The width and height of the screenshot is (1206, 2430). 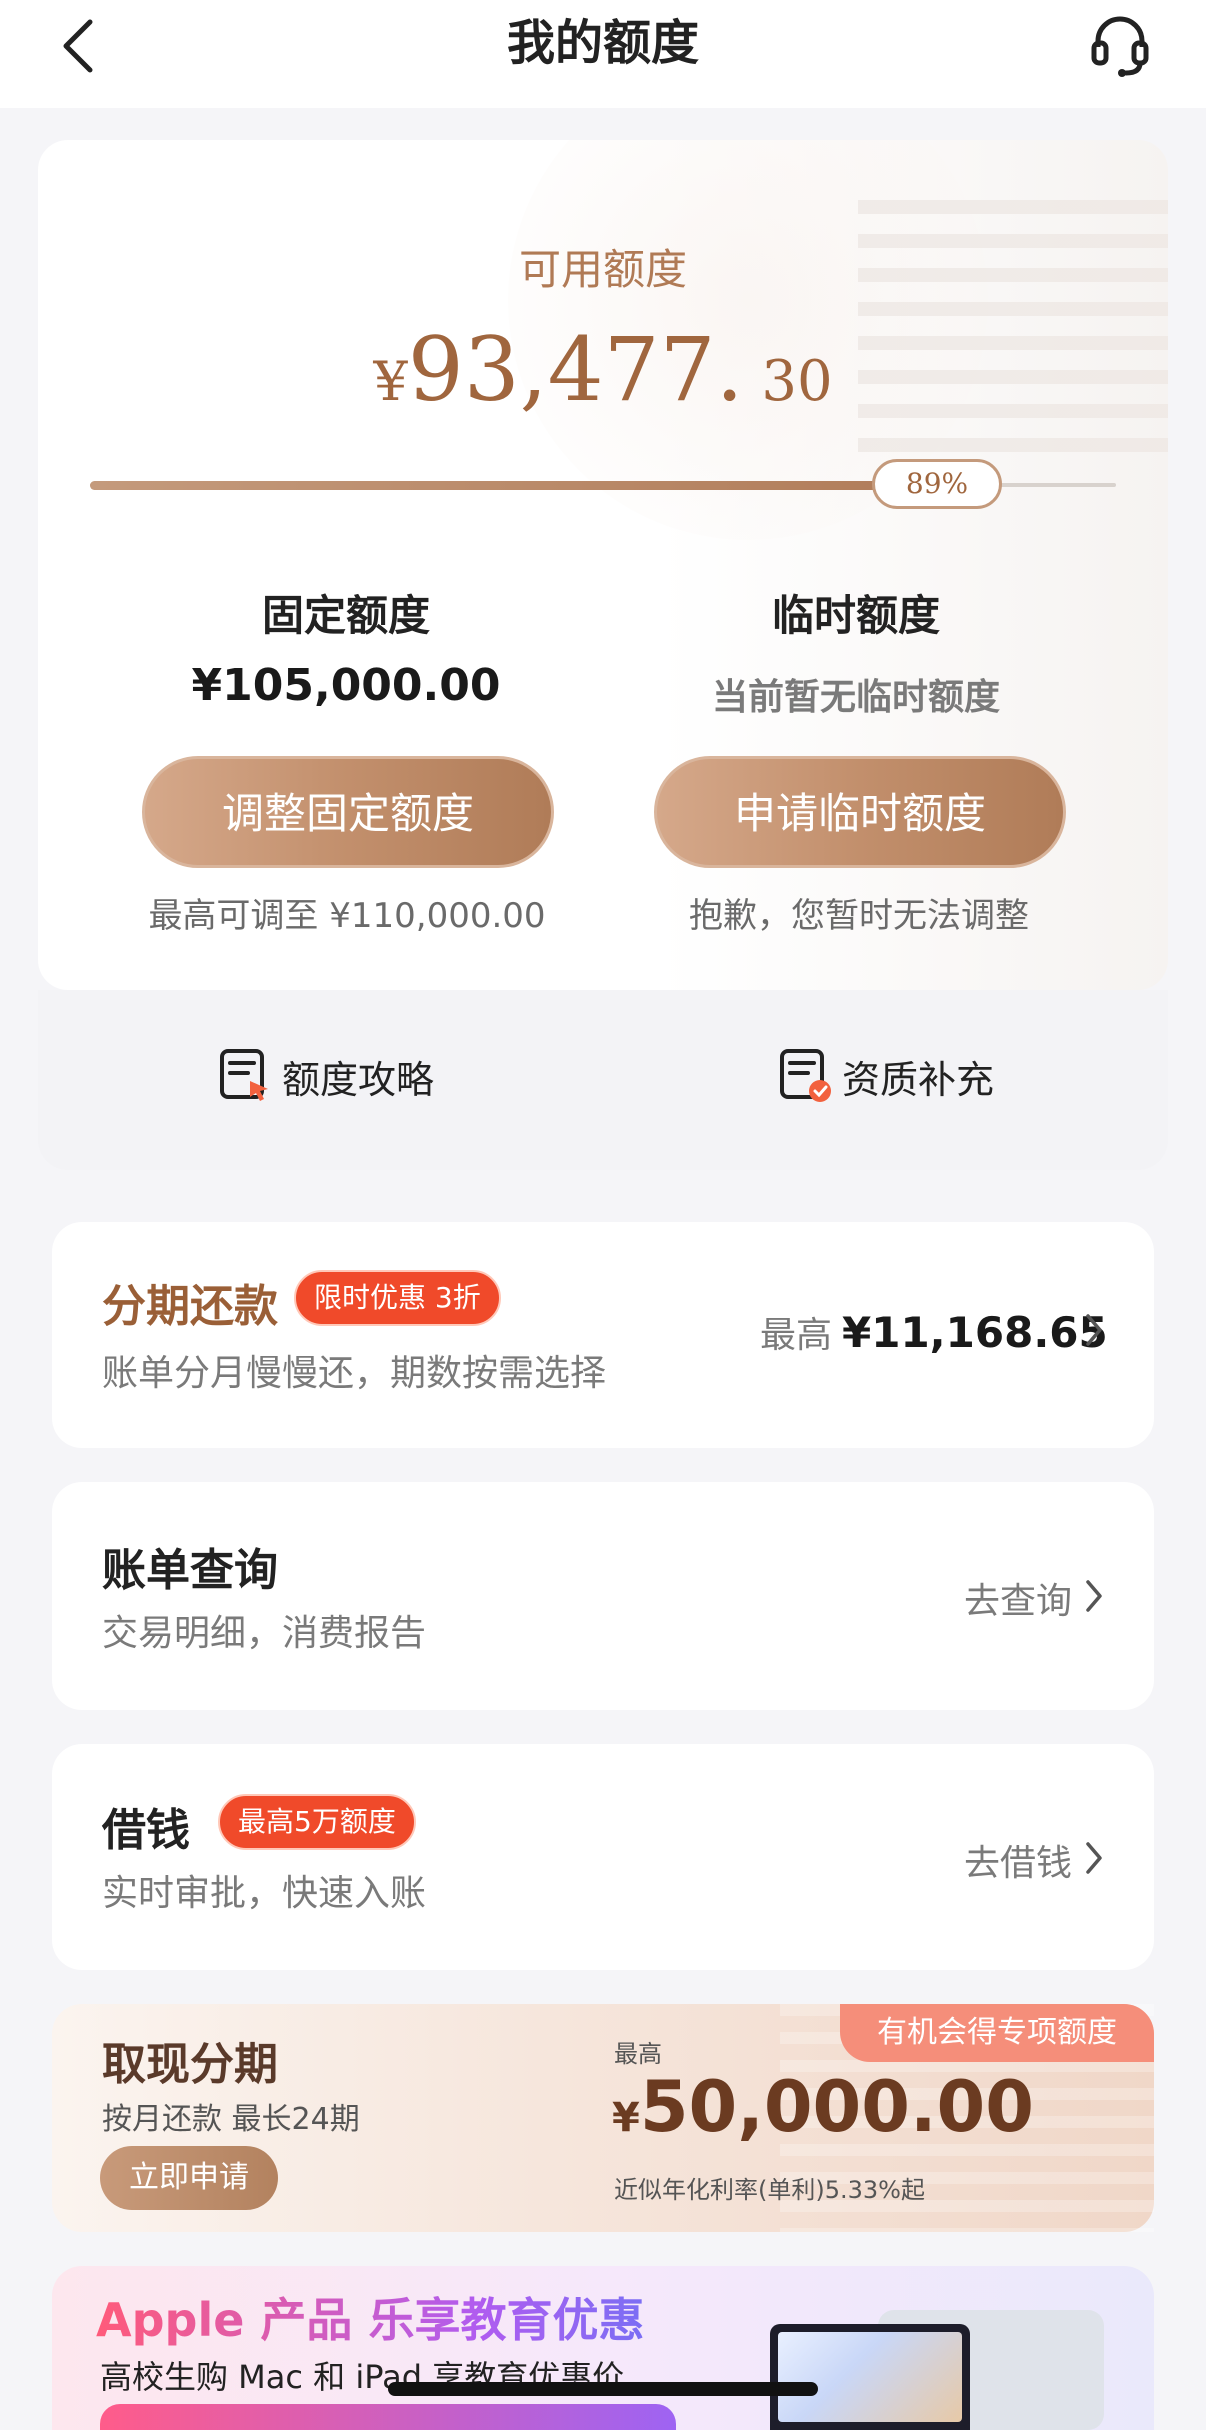 I want to click on bill-inquiry-subtitle: 交易明细，消费报告, so click(x=264, y=1633).